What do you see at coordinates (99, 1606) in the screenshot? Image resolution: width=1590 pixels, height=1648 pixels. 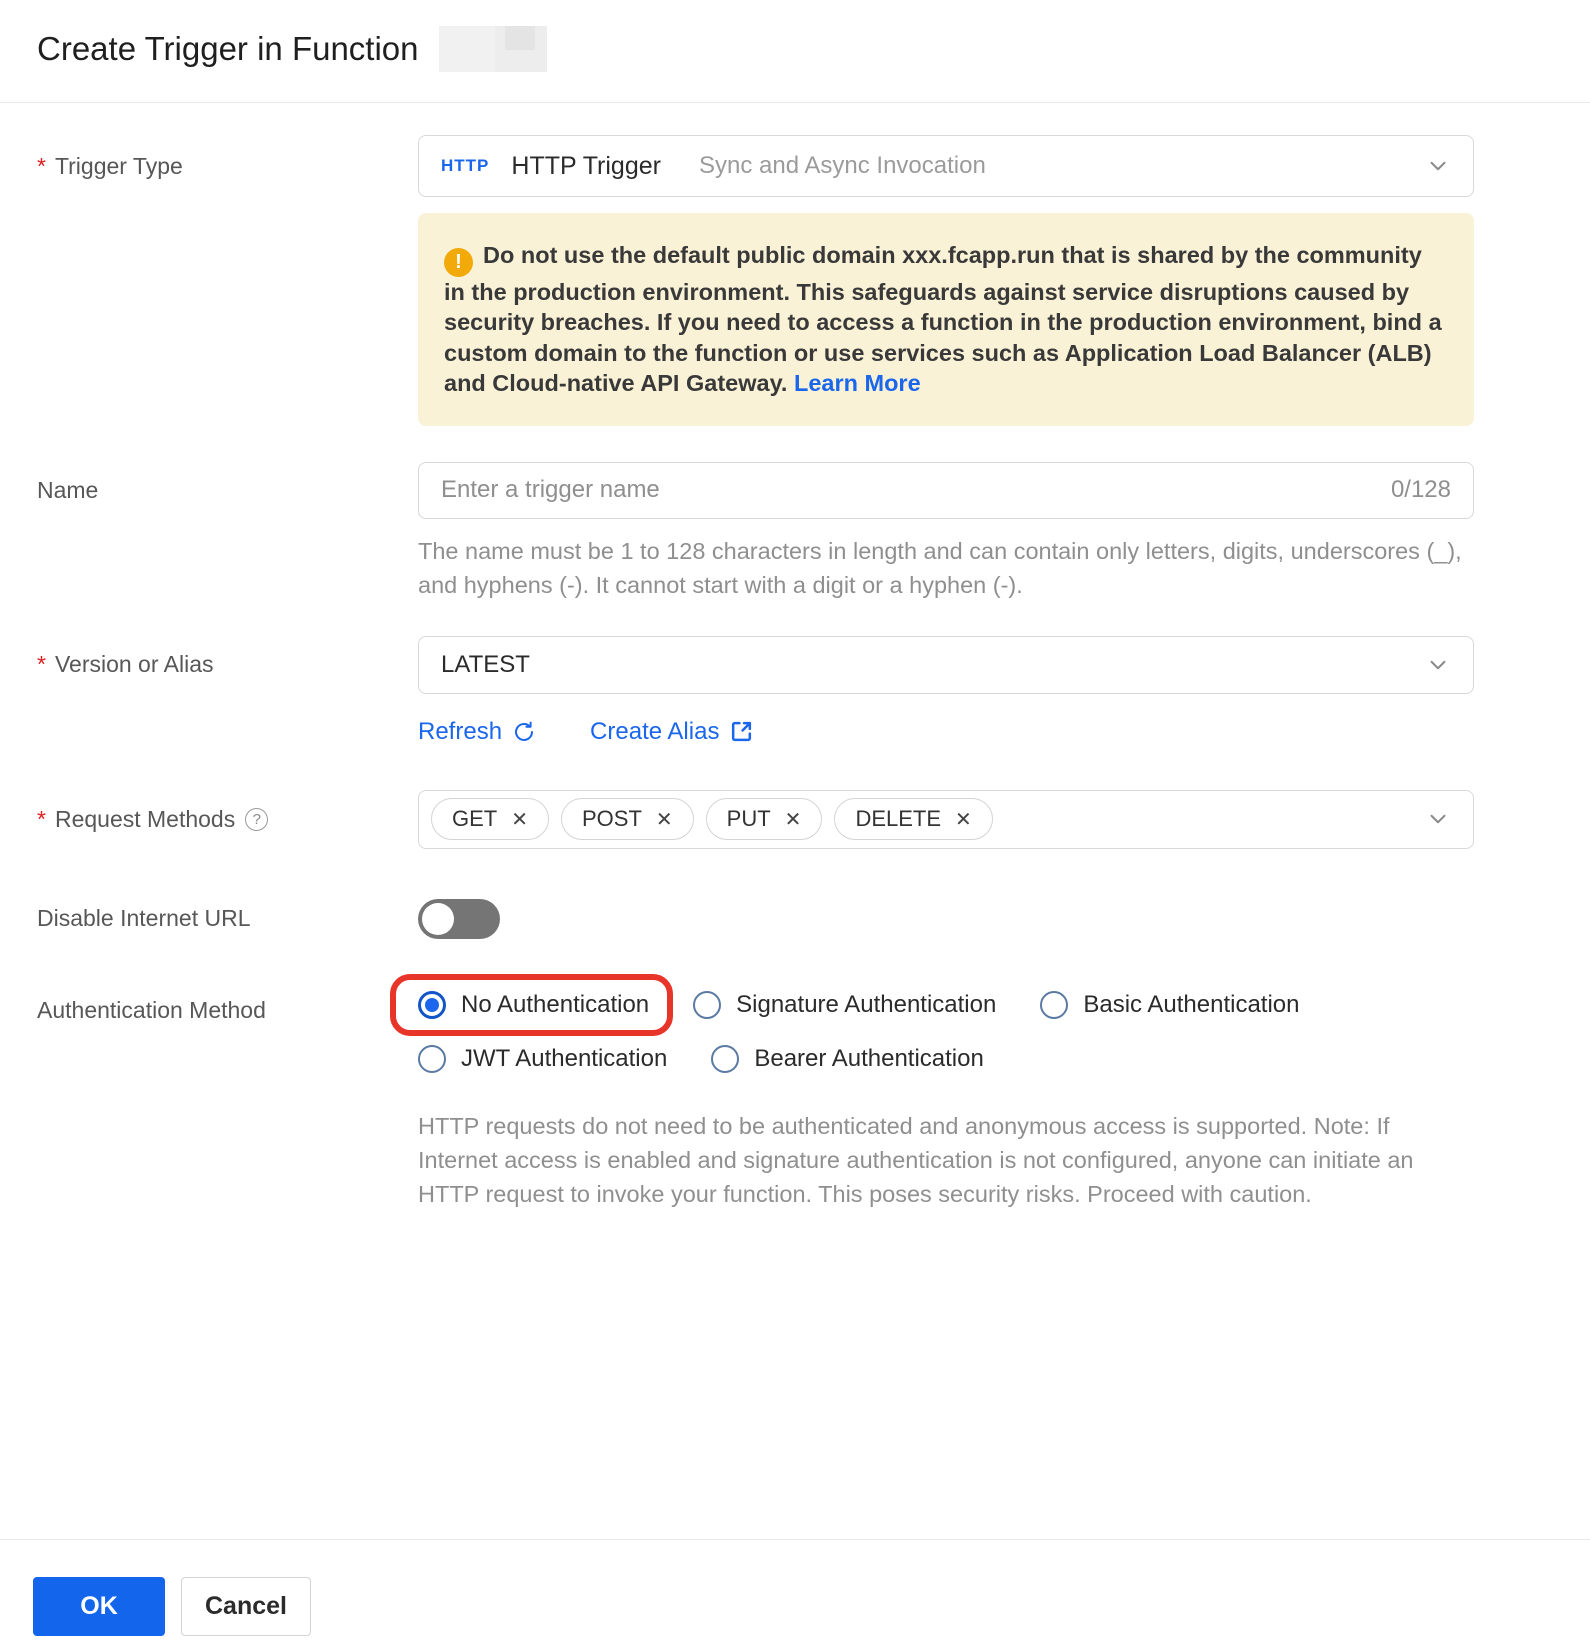 I see `ok-button: OK` at bounding box center [99, 1606].